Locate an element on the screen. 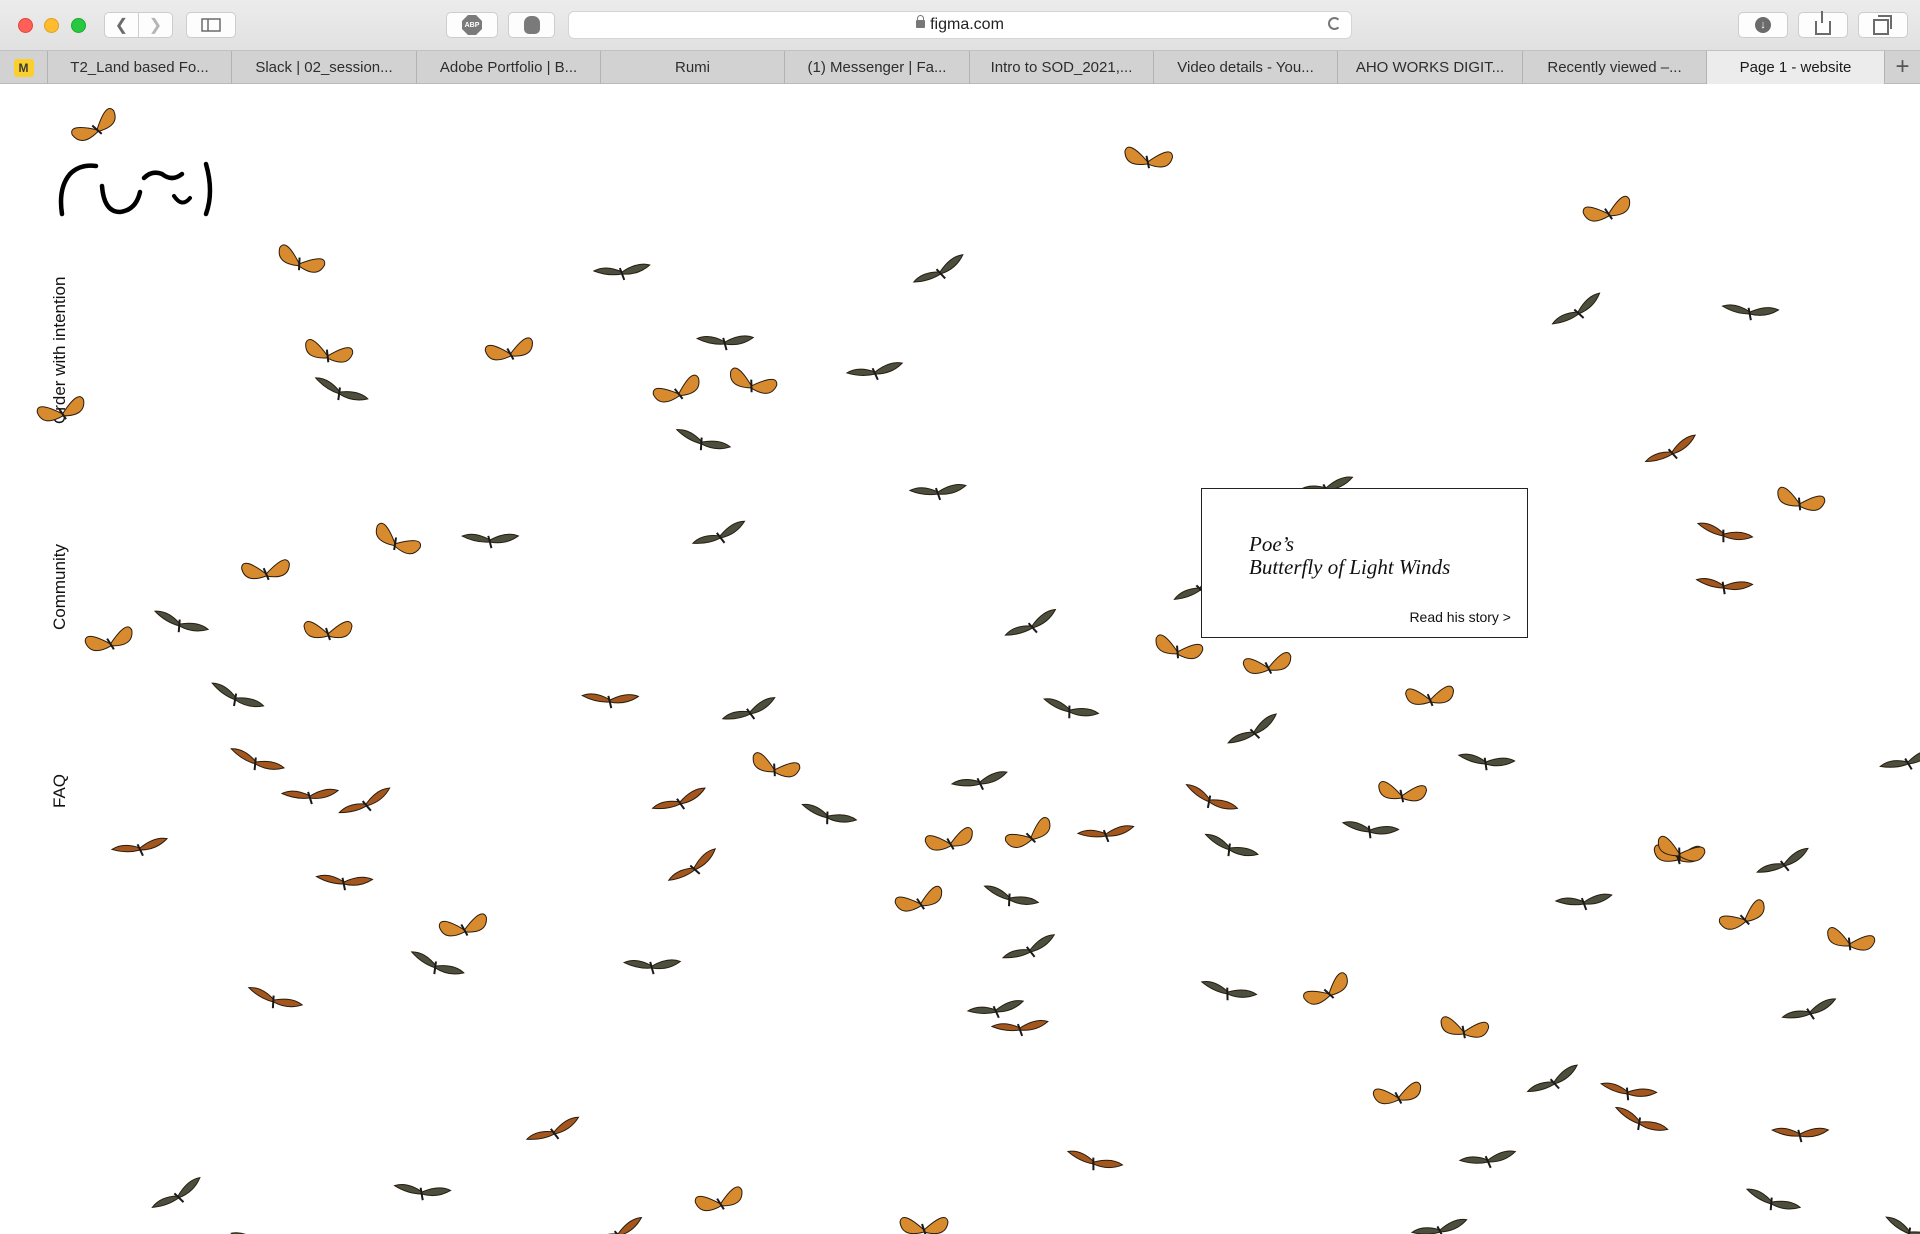 The image size is (1920, 1234). rumi-logo is located at coordinates (141, 187).